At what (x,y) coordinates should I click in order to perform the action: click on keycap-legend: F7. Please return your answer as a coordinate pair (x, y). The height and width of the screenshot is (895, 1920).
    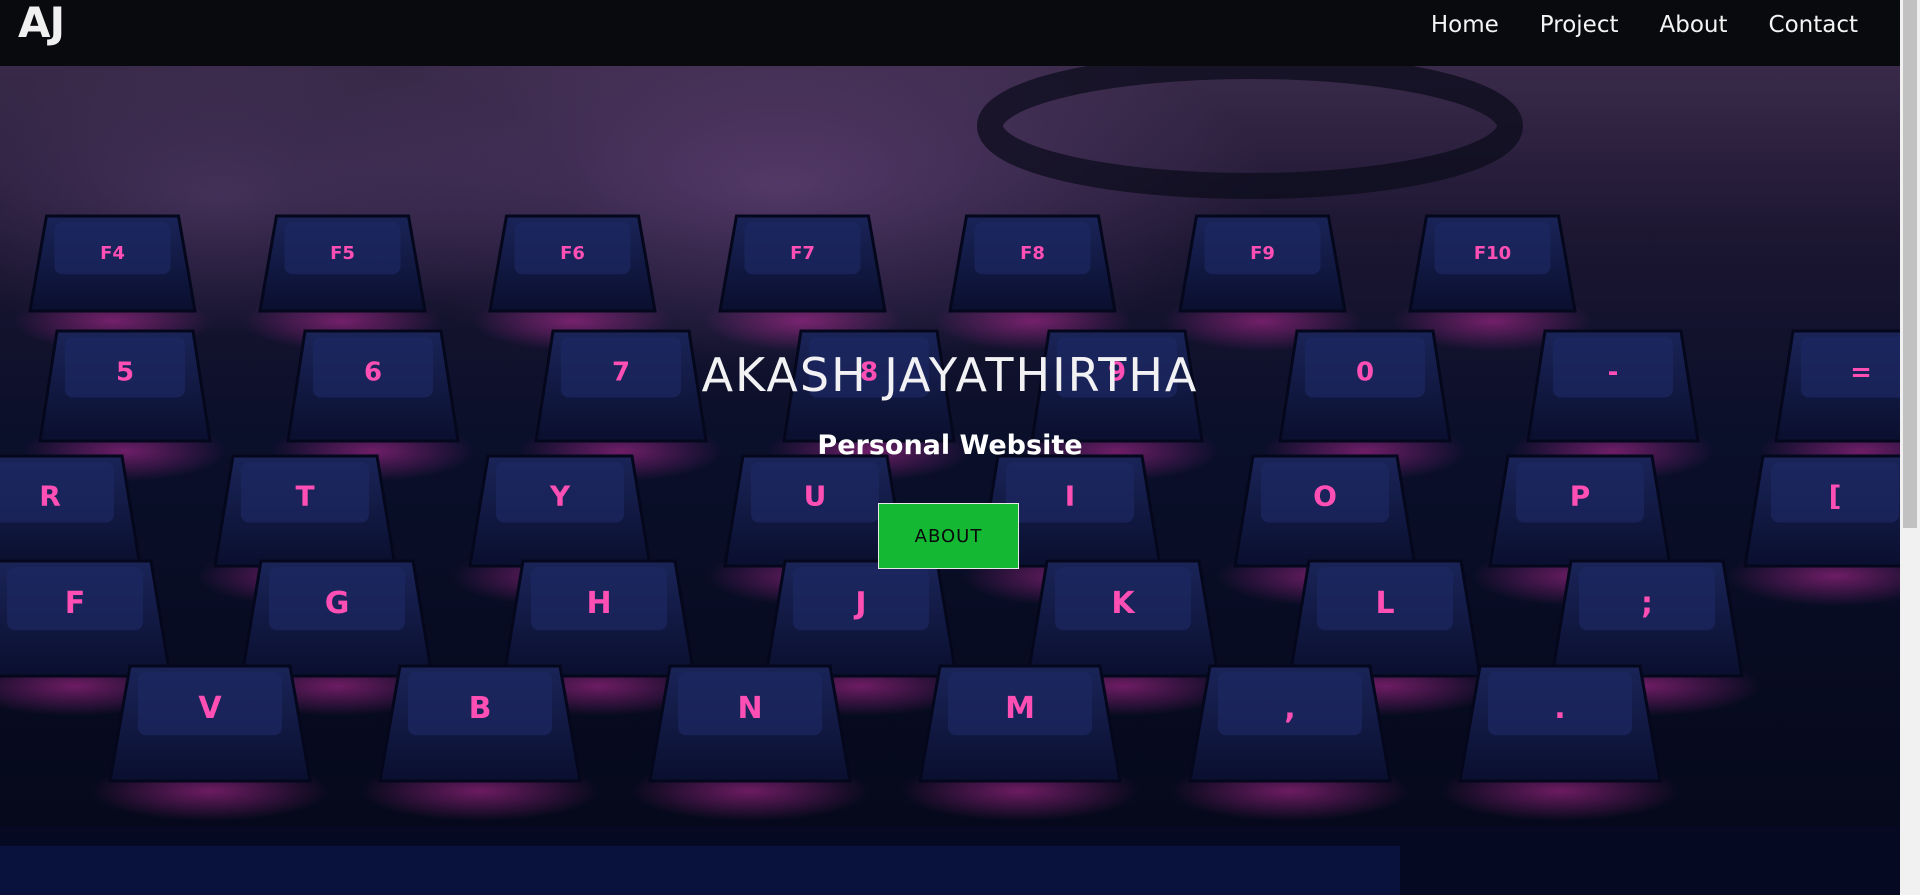
    Looking at the image, I should click on (802, 253).